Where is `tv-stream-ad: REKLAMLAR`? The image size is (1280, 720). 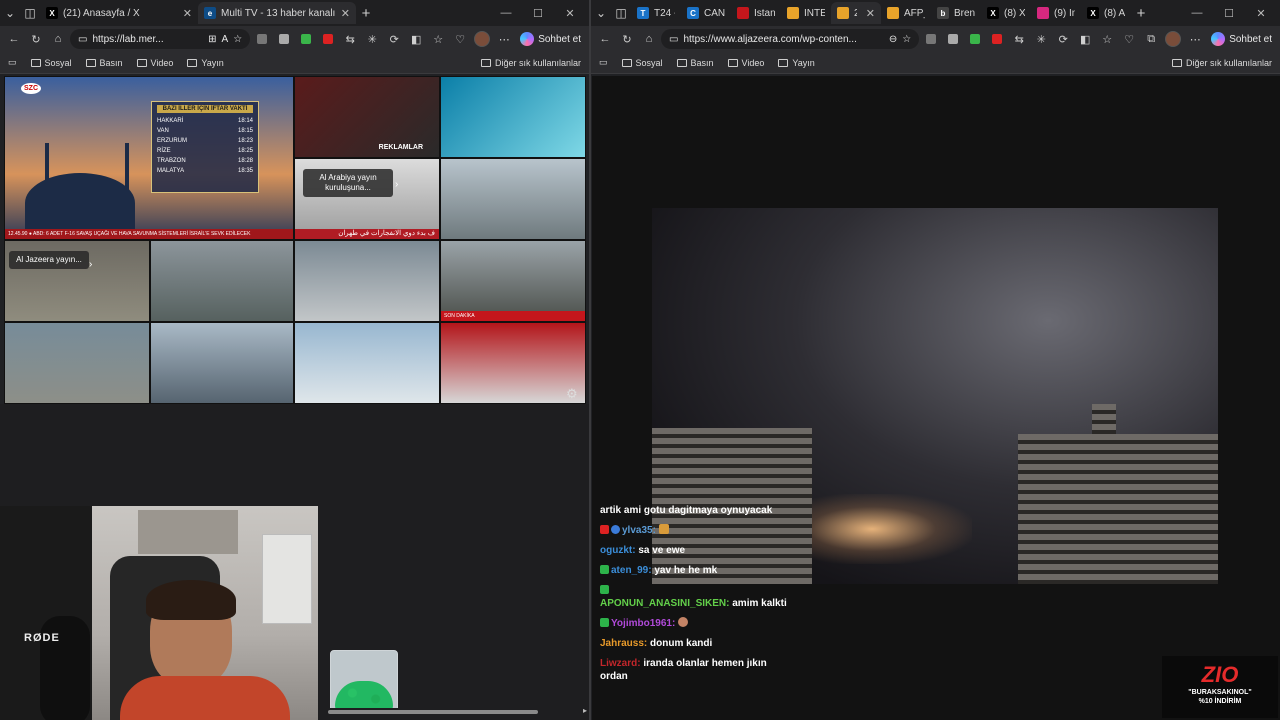 tv-stream-ad: REKLAMLAR is located at coordinates (367, 117).